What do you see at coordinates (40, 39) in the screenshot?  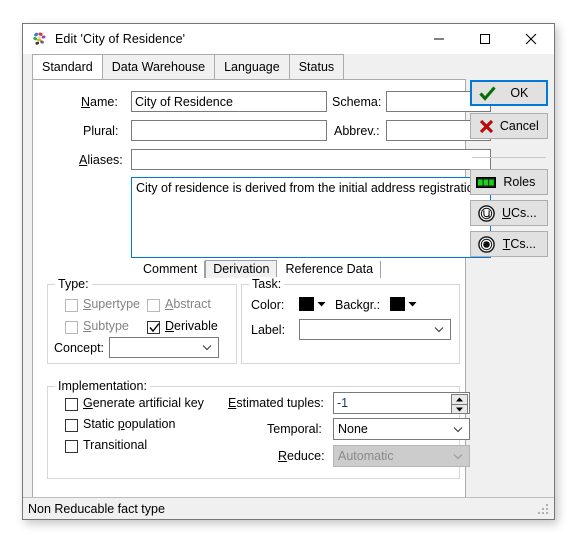 I see `app-icon` at bounding box center [40, 39].